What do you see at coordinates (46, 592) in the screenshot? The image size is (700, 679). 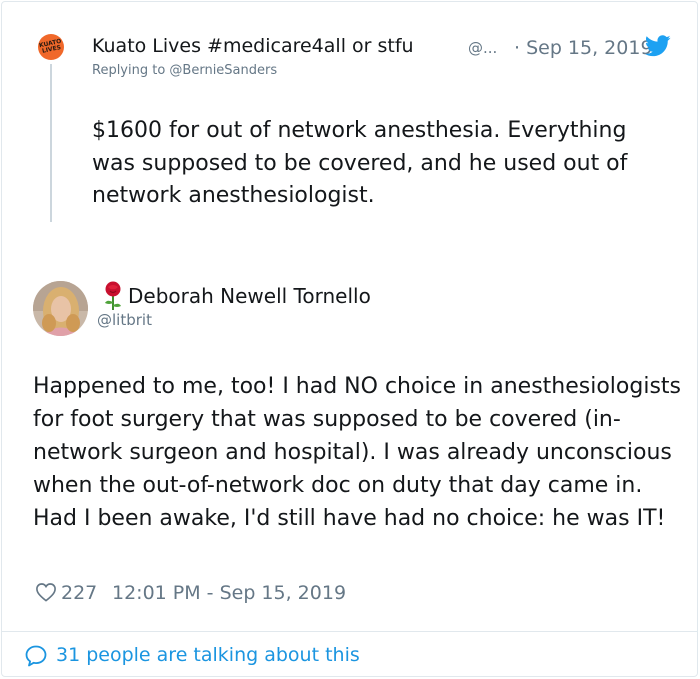 I see `heart-icon` at bounding box center [46, 592].